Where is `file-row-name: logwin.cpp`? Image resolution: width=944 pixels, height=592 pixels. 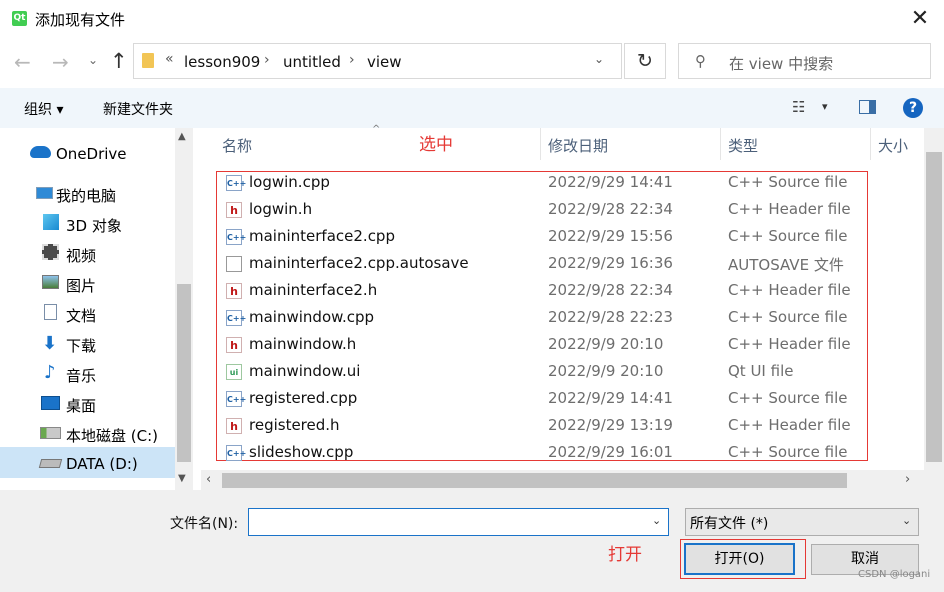
file-row-name: logwin.cpp is located at coordinates (289, 182).